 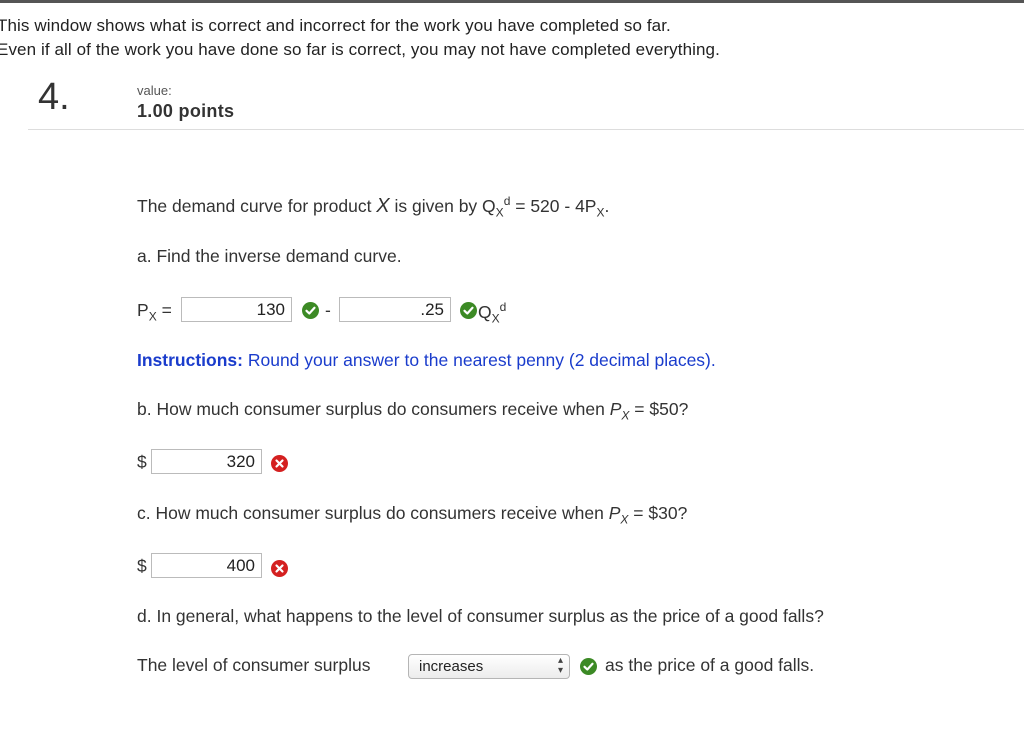 What do you see at coordinates (710, 665) in the screenshot?
I see `part-d-sentence-end: as the price of a good falls.` at bounding box center [710, 665].